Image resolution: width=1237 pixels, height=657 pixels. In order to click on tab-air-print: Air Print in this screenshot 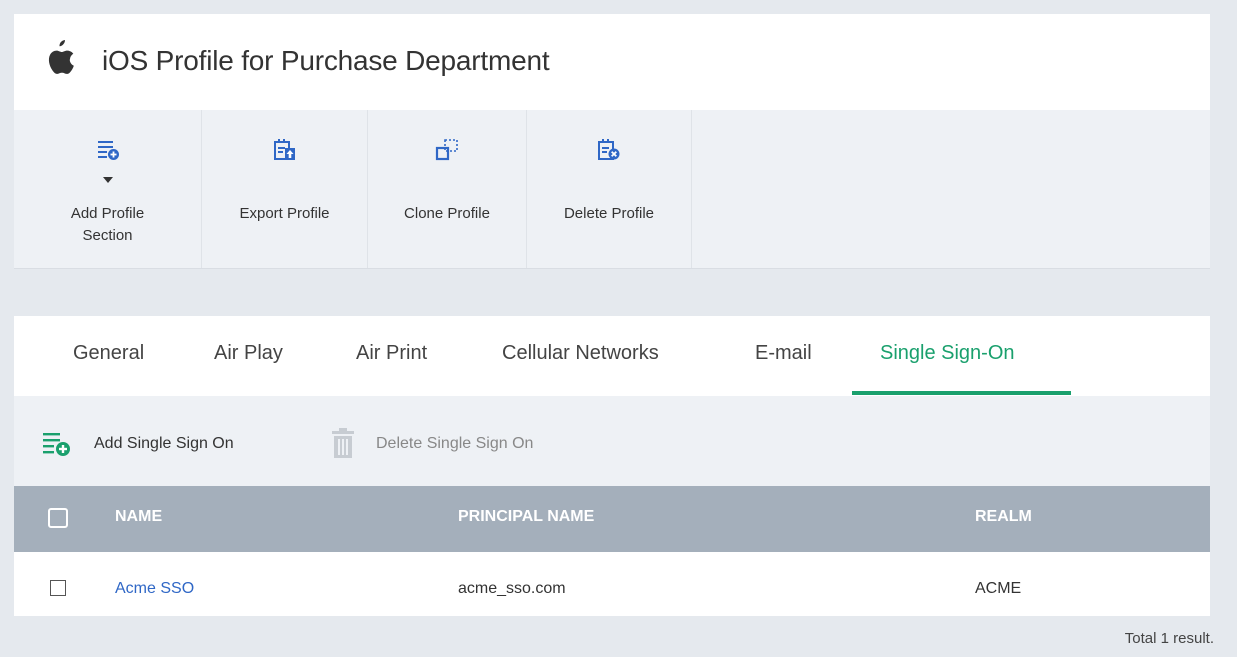, I will do `click(391, 353)`.